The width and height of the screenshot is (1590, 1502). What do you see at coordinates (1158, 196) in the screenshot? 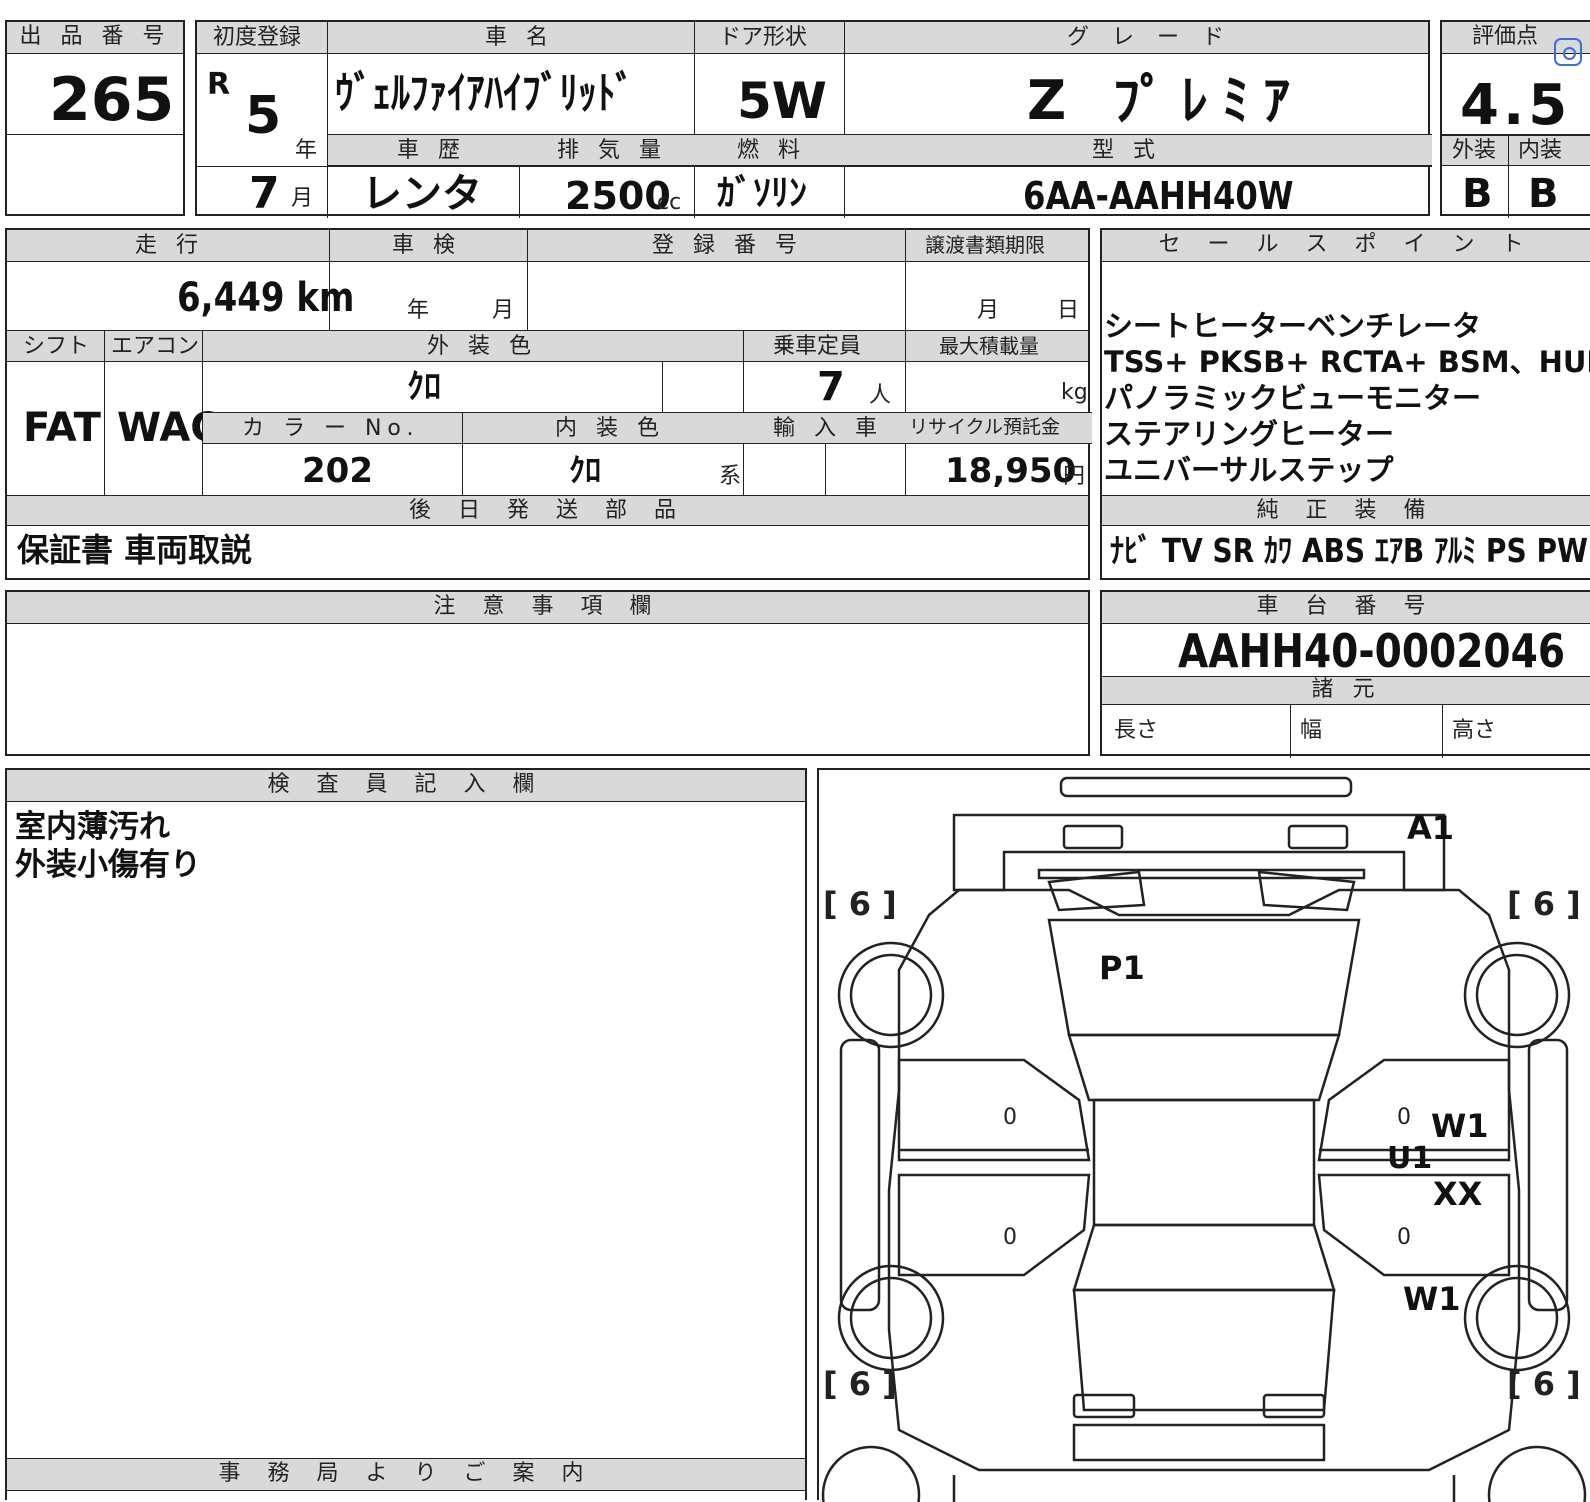
I see `model: 6AA-AAHH40W` at bounding box center [1158, 196].